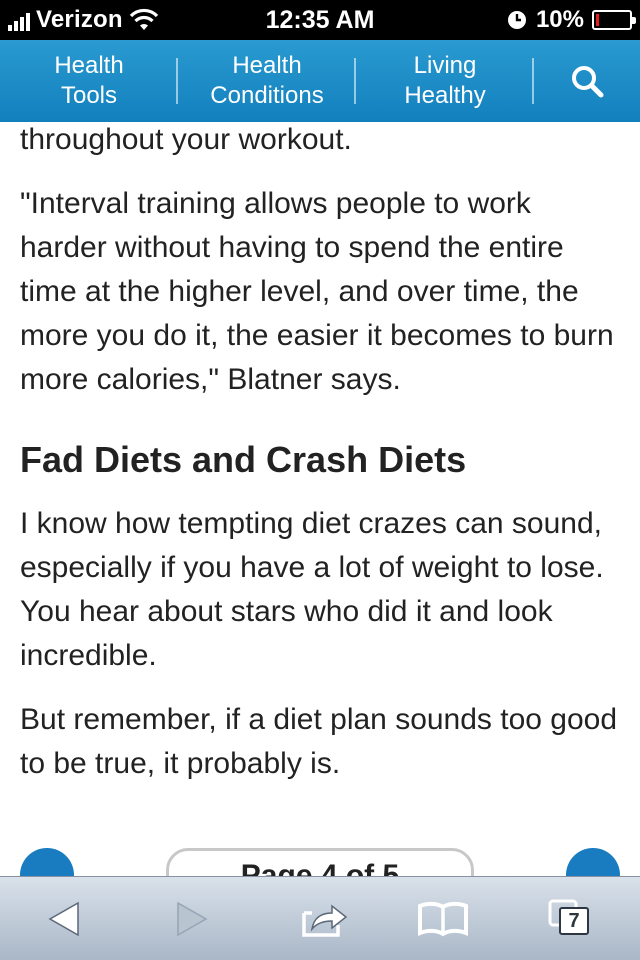 The image size is (640, 960). Describe the element at coordinates (614, 20) in the screenshot. I see `battery-icon` at that location.